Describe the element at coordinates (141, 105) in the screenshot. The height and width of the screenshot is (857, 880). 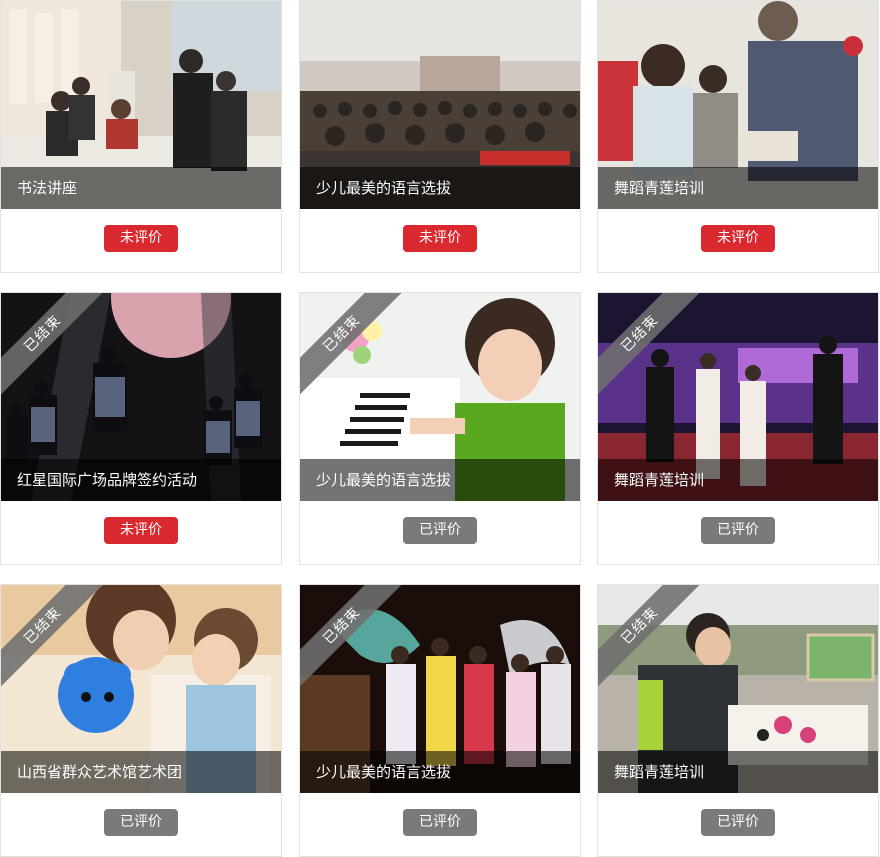
I see `calligraphy-lecture-photo-icon: 书法讲座` at that location.